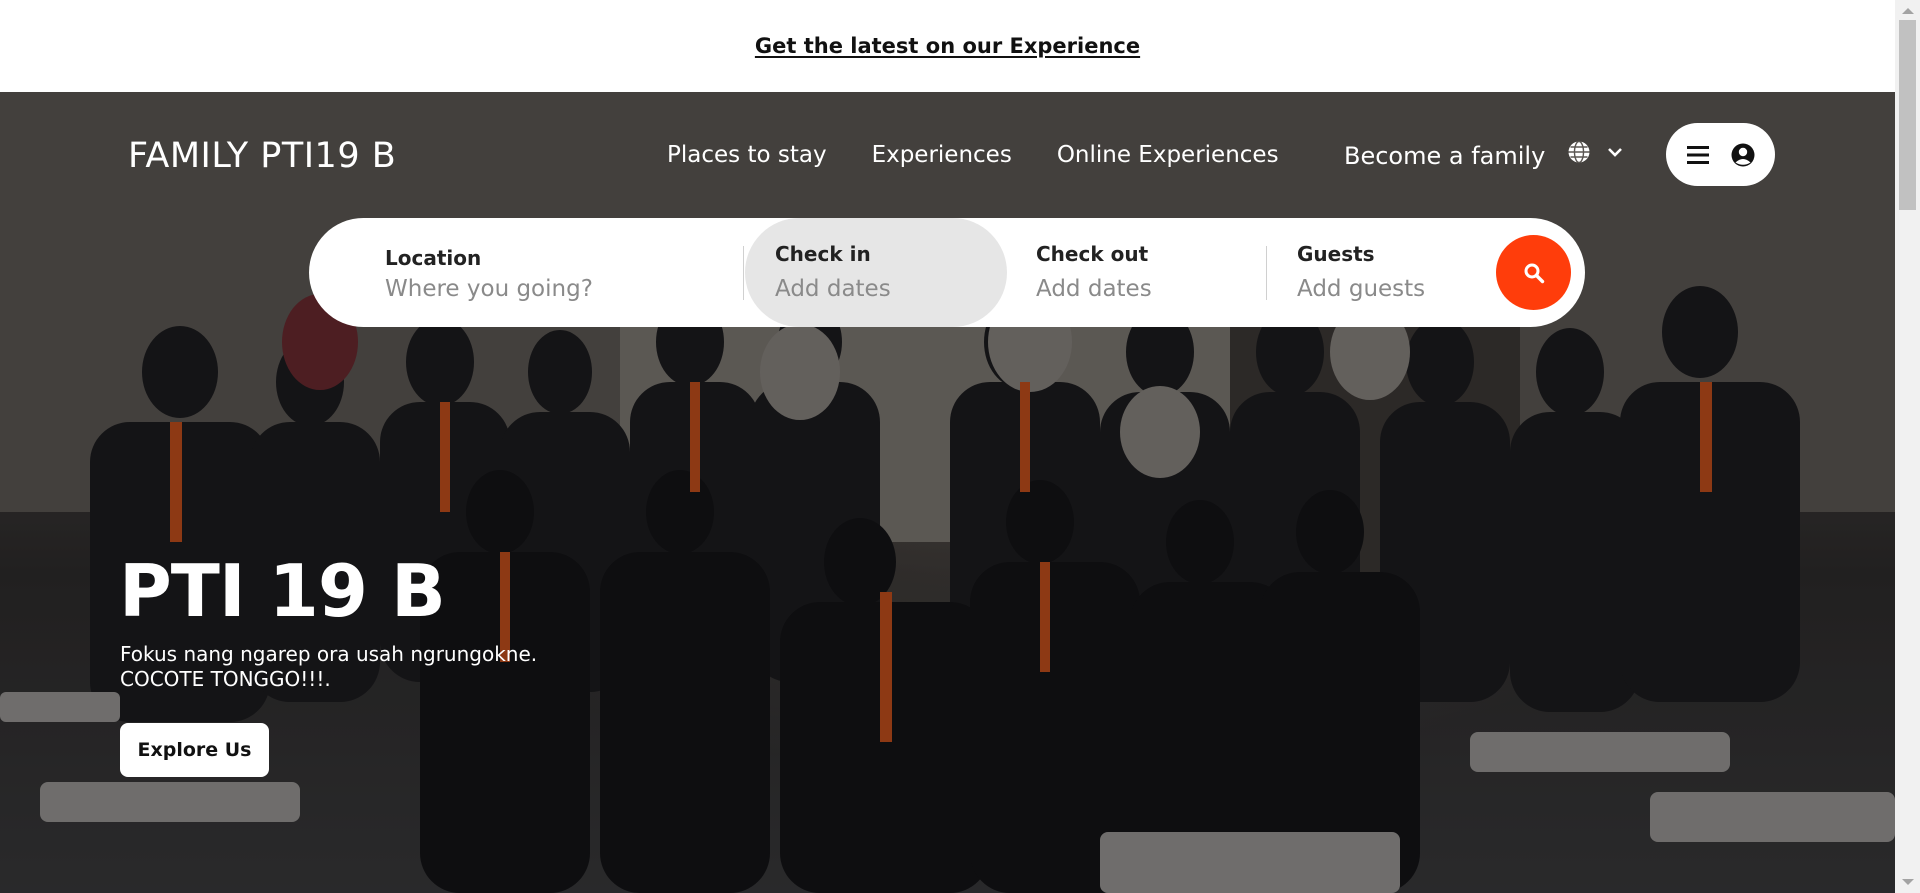 Image resolution: width=1920 pixels, height=893 pixels. Describe the element at coordinates (1742, 154) in the screenshot. I see `user-circle-icon` at that location.